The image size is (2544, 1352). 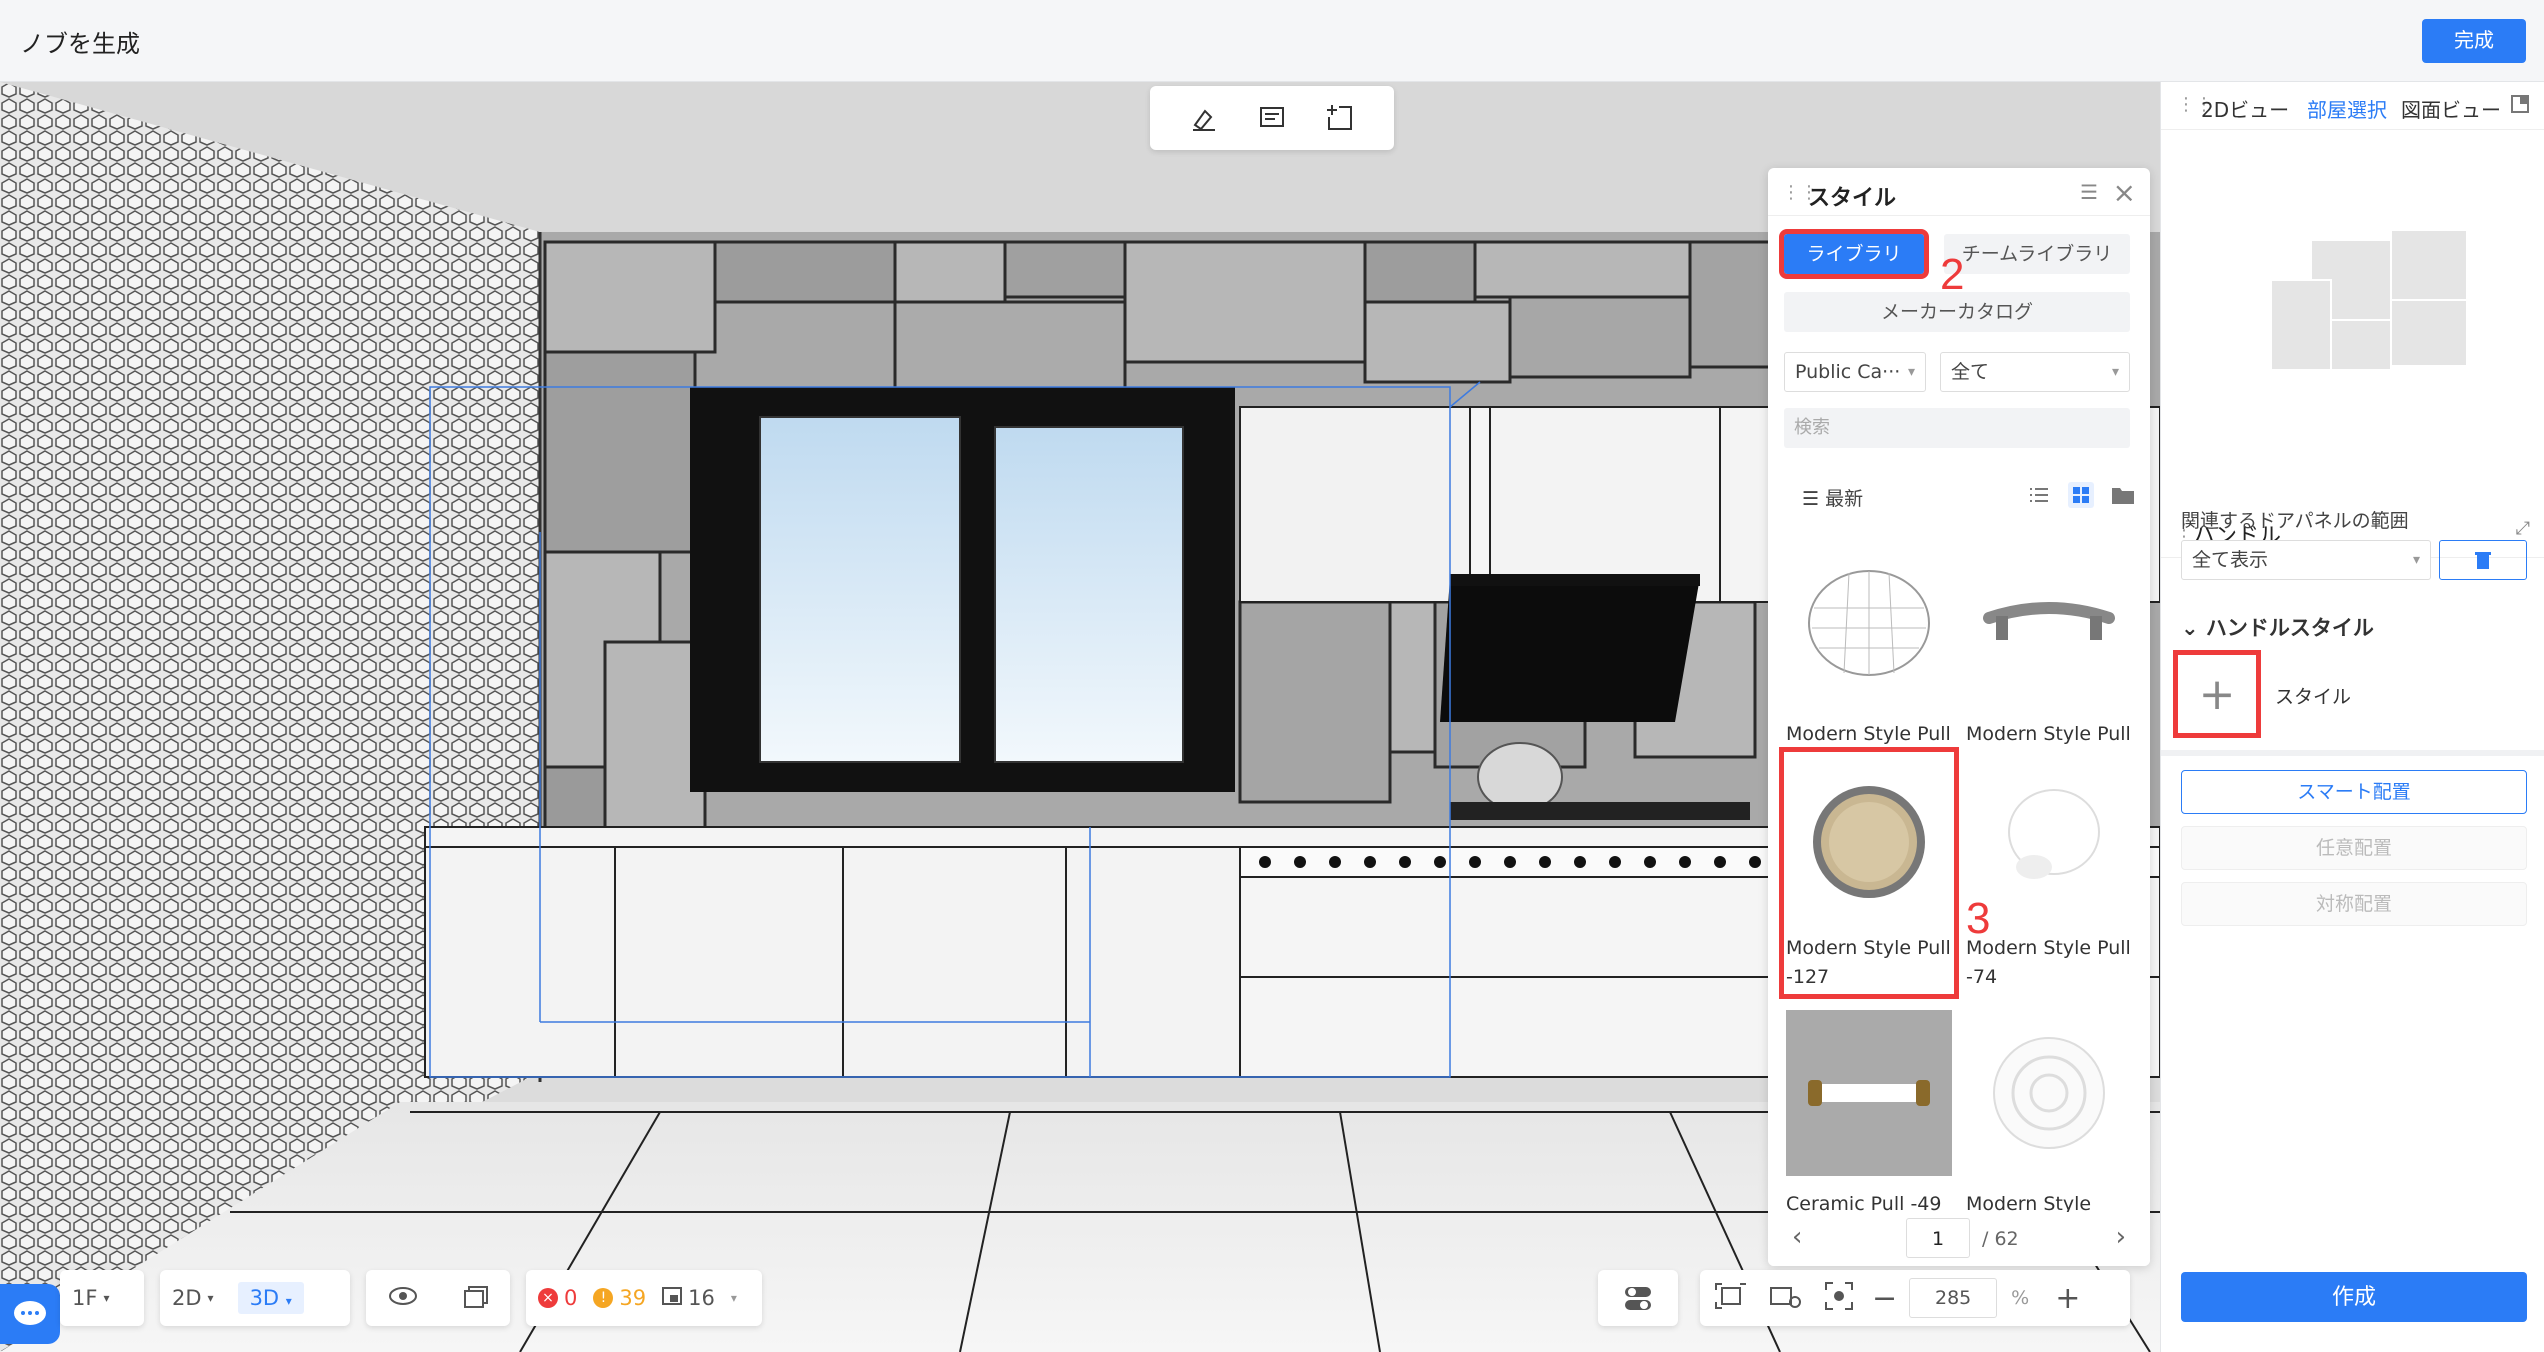 What do you see at coordinates (2000, 1239) in the screenshot?
I see `total-pages: / 62` at bounding box center [2000, 1239].